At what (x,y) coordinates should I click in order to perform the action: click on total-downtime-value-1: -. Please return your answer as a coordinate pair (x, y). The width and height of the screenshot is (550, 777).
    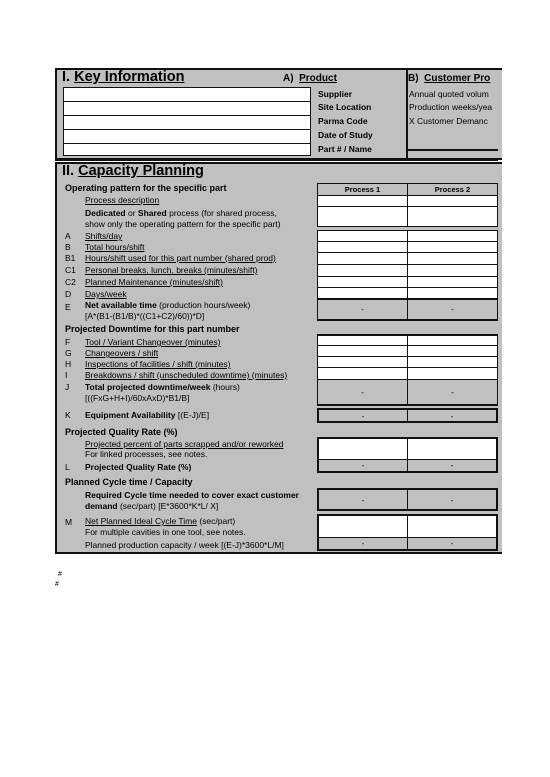
    Looking at the image, I should click on (362, 392).